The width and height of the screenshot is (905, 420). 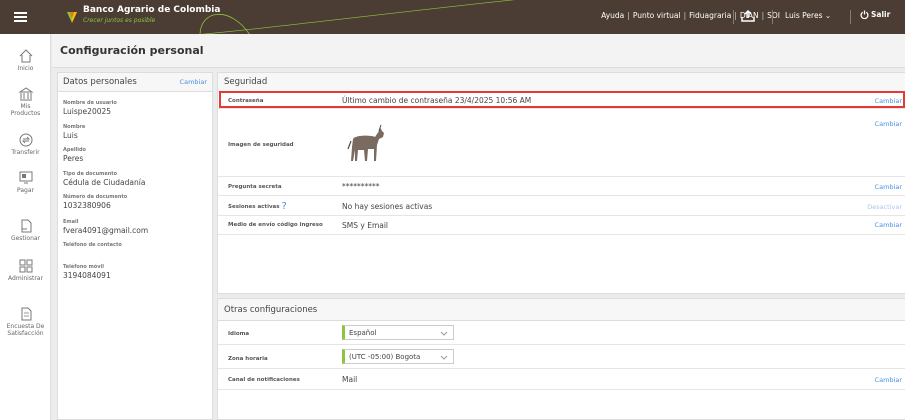 I want to click on change-question-link: Cambiar, so click(x=888, y=187).